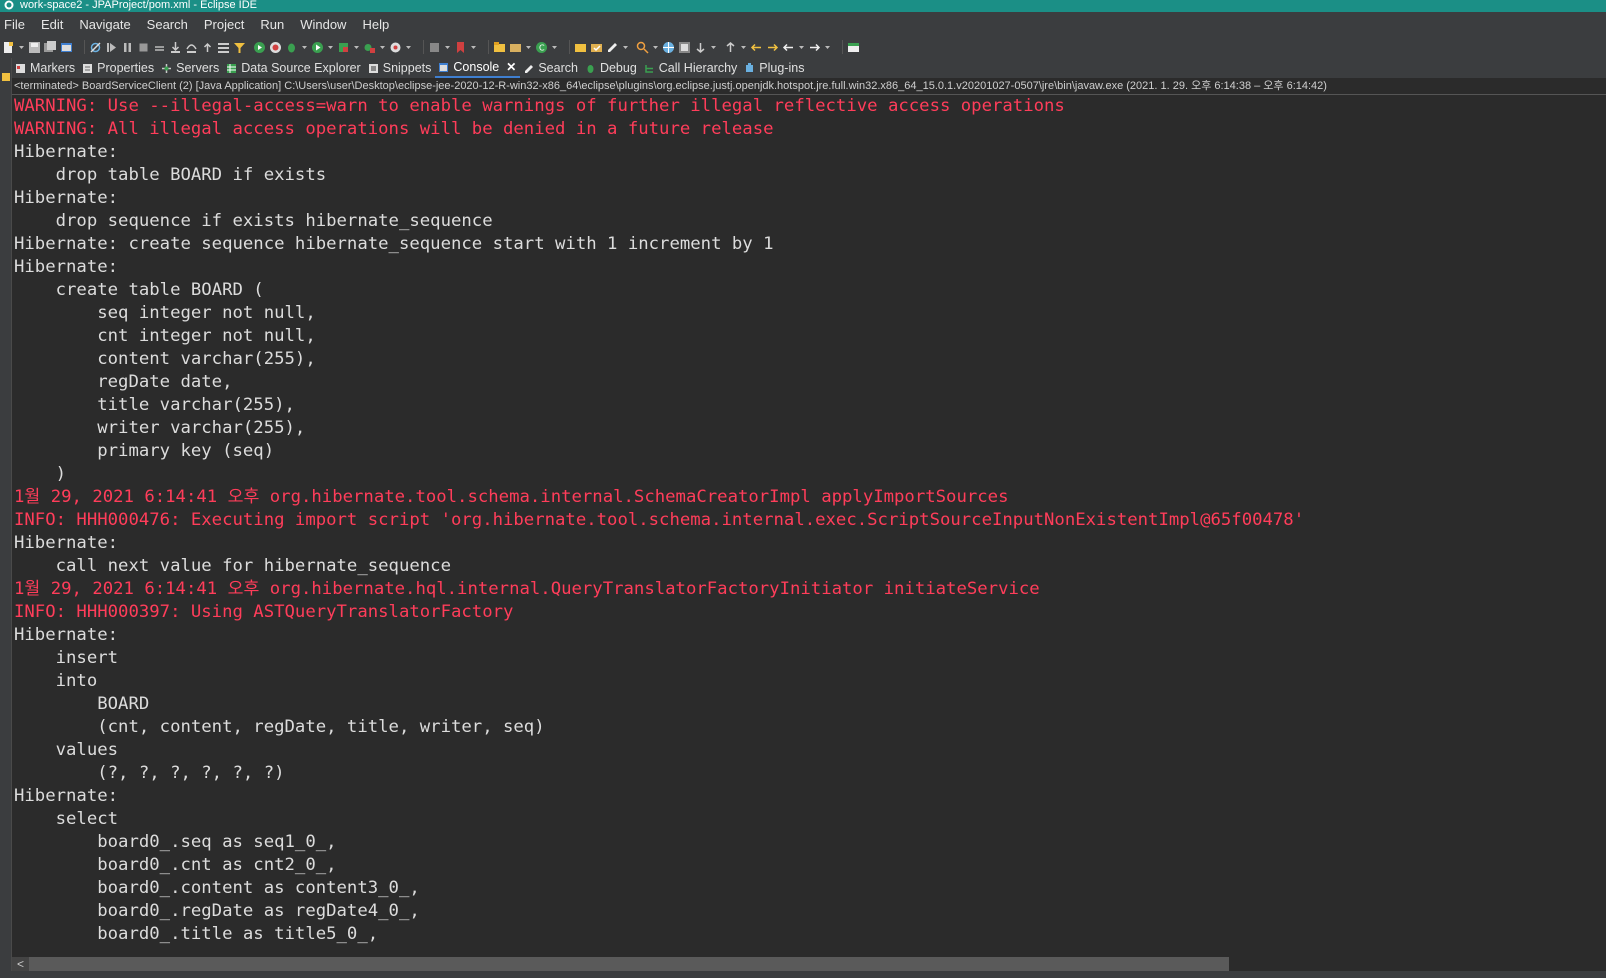  Describe the element at coordinates (551, 68) in the screenshot. I see `tab-search: Search` at that location.